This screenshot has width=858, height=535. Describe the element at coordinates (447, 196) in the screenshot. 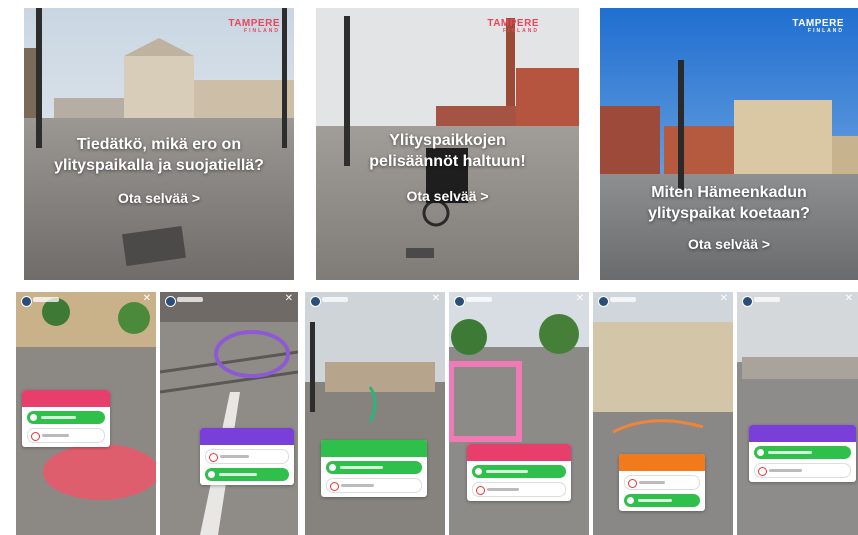

I see `promo-cta-2: Ota selvää >` at that location.